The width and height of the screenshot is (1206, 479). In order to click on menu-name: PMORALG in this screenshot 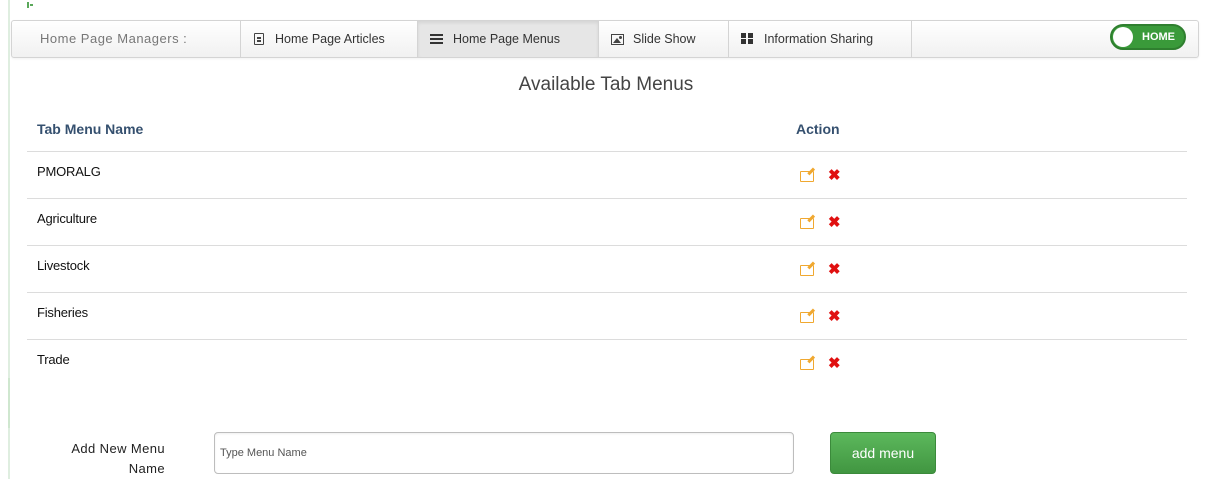, I will do `click(69, 171)`.